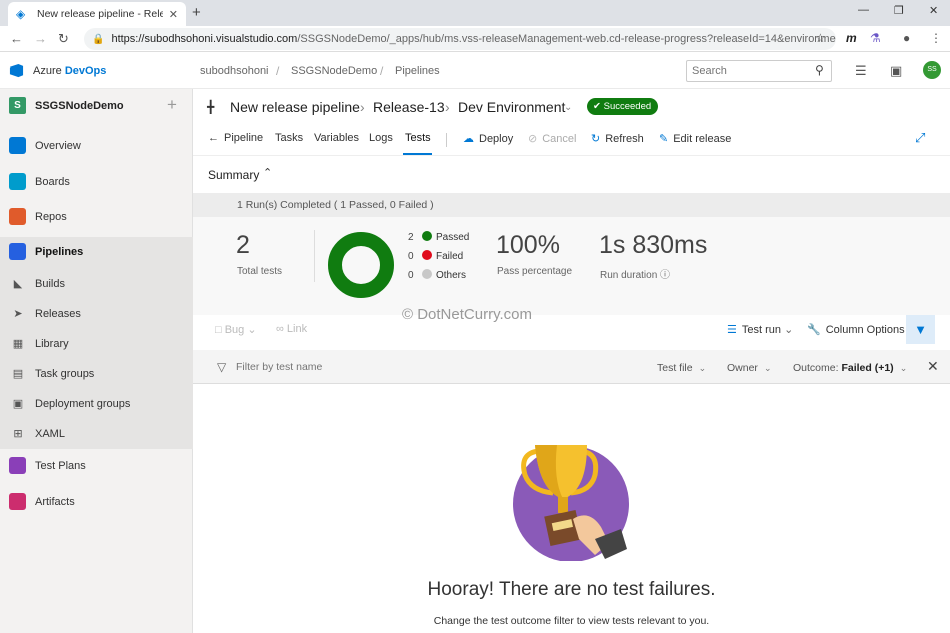 This screenshot has height=633, width=950. What do you see at coordinates (17, 251) in the screenshot?
I see `pipelines-icon` at bounding box center [17, 251].